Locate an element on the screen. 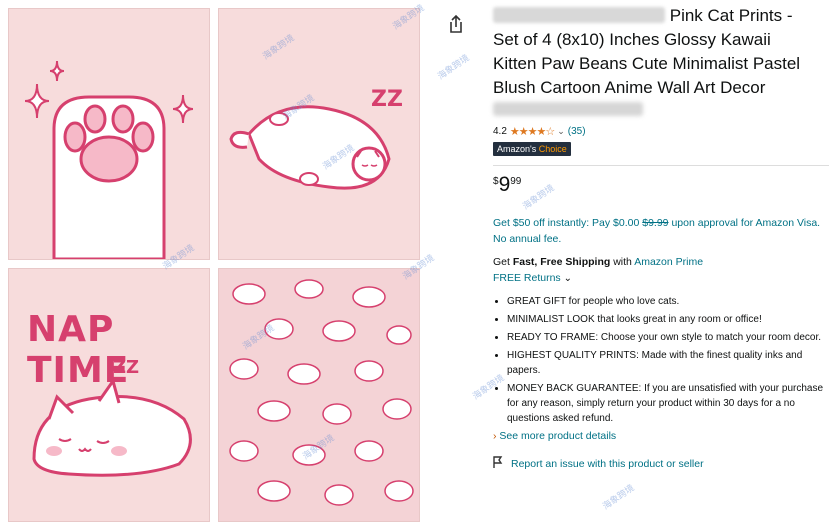 Image resolution: width=832 pixels, height=527 pixels. cat-pattern-illustration is located at coordinates (319, 395).